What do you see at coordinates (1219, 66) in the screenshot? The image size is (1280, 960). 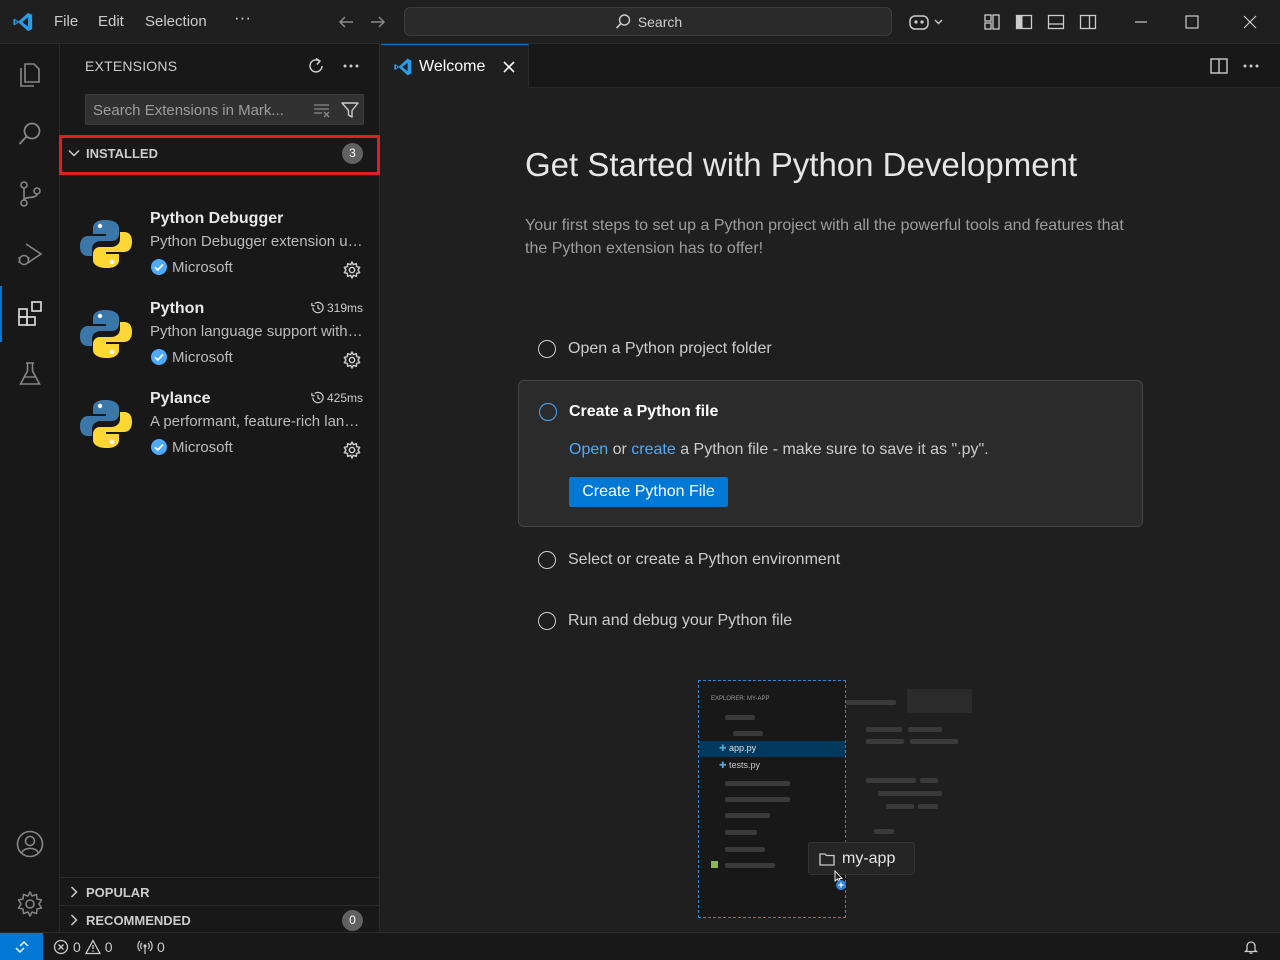 I see `split-editor-icon` at bounding box center [1219, 66].